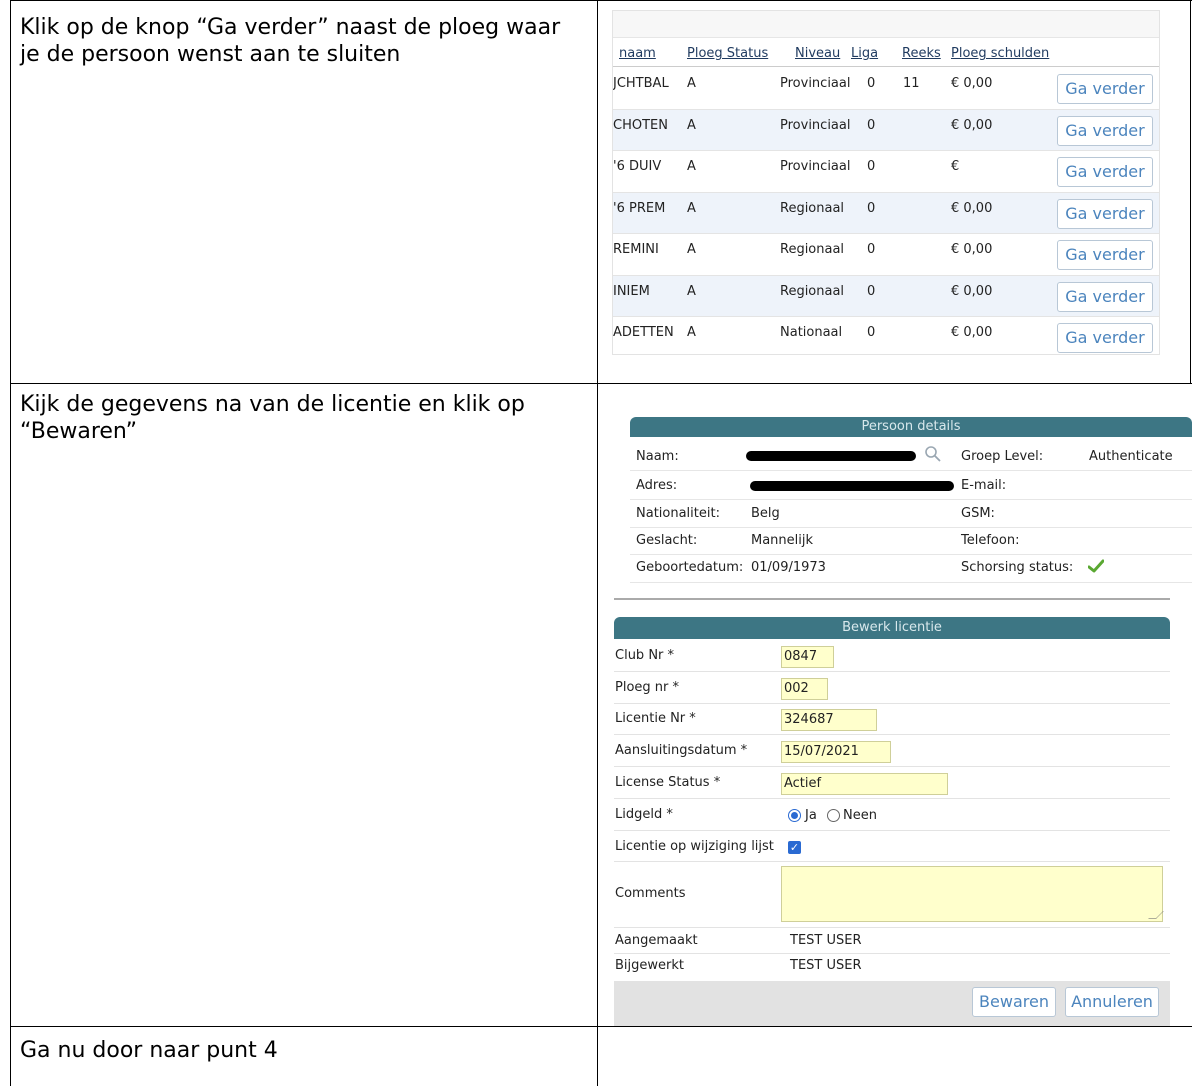 The height and width of the screenshot is (1086, 1192). I want to click on form-row-licentie-nr: Licentie Nr * 324687, so click(892, 719).